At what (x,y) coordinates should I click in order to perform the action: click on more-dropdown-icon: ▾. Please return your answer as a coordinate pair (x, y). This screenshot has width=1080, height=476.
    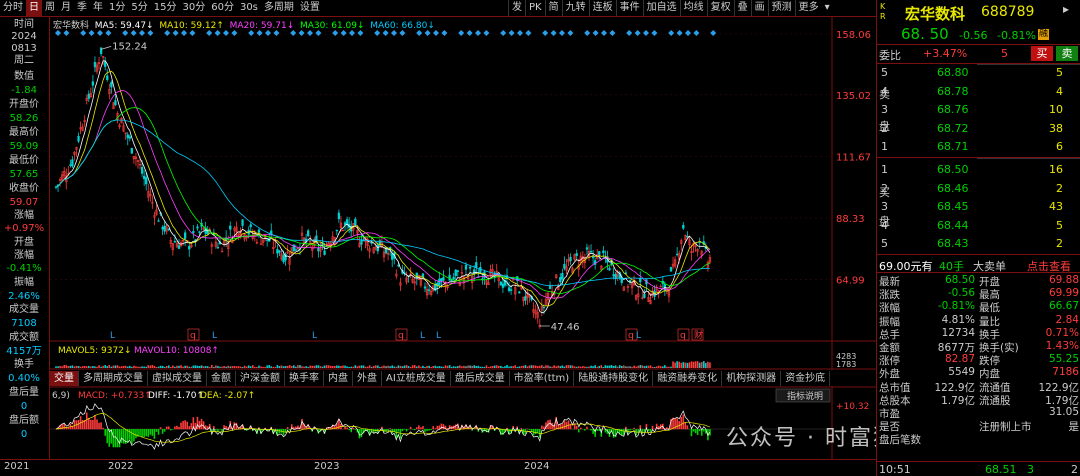
    Looking at the image, I should click on (827, 8).